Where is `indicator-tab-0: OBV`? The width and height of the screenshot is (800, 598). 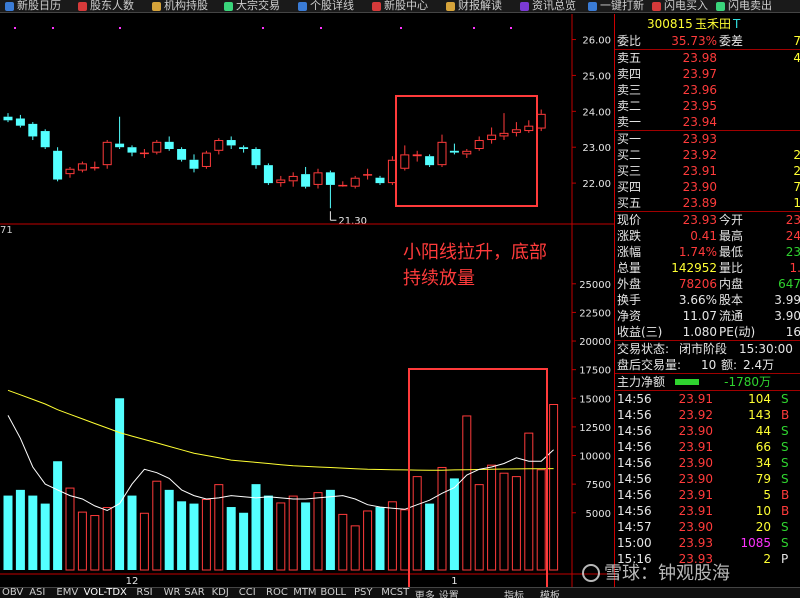
indicator-tab-0: OBV is located at coordinates (12, 593).